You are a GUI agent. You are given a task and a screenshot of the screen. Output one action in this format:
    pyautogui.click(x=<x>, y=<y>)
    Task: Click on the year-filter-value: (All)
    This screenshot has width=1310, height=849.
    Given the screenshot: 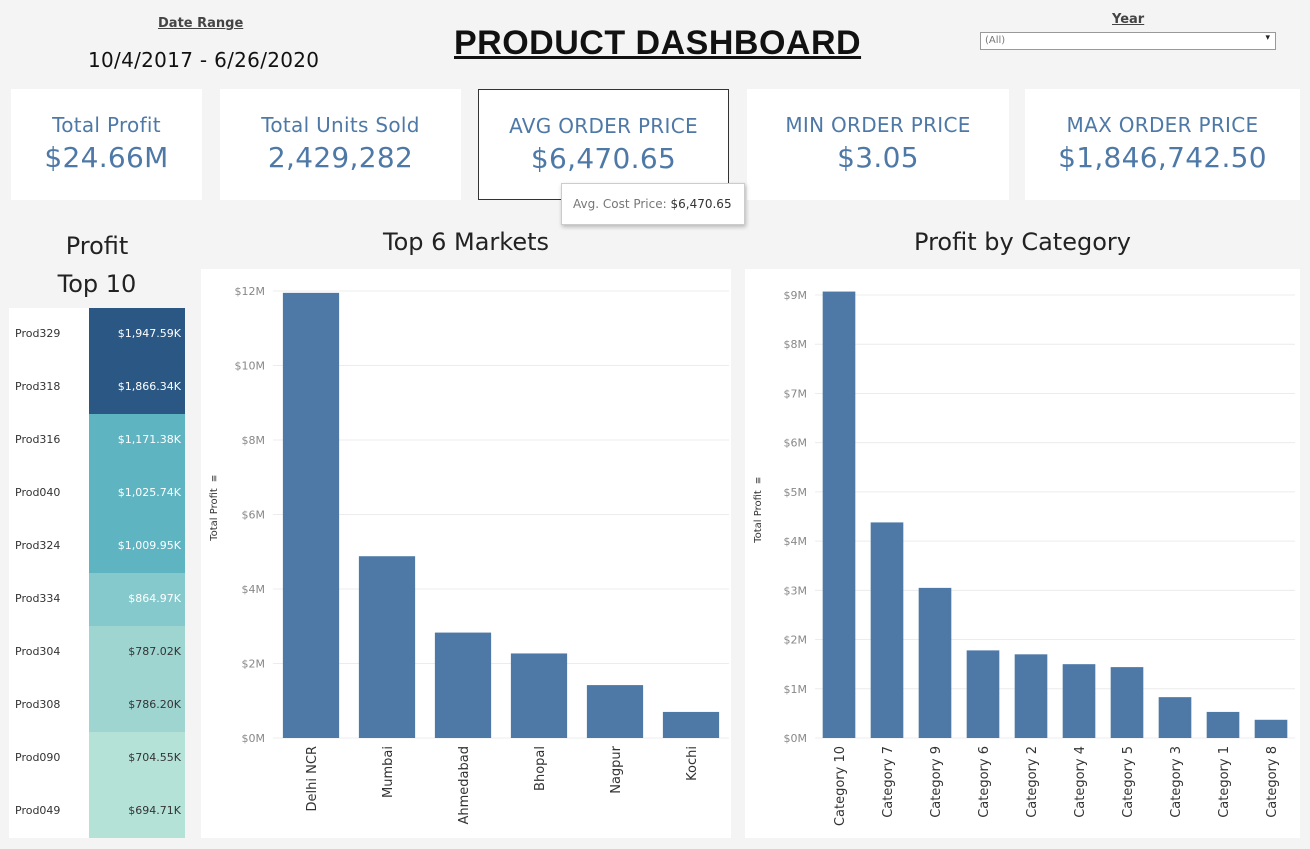 What is the action you would take?
    pyautogui.click(x=995, y=40)
    